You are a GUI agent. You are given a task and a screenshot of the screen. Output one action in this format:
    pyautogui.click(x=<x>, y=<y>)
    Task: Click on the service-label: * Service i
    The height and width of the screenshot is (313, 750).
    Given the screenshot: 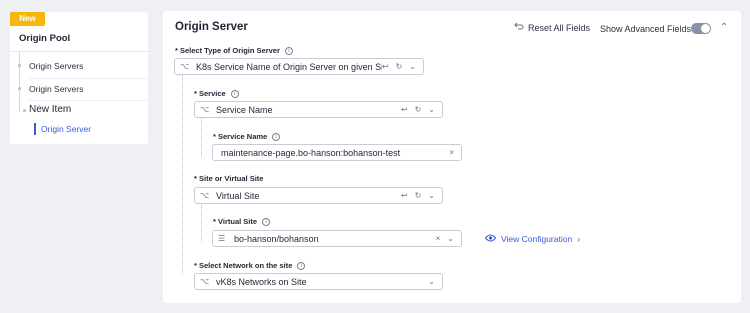 What is the action you would take?
    pyautogui.click(x=216, y=93)
    